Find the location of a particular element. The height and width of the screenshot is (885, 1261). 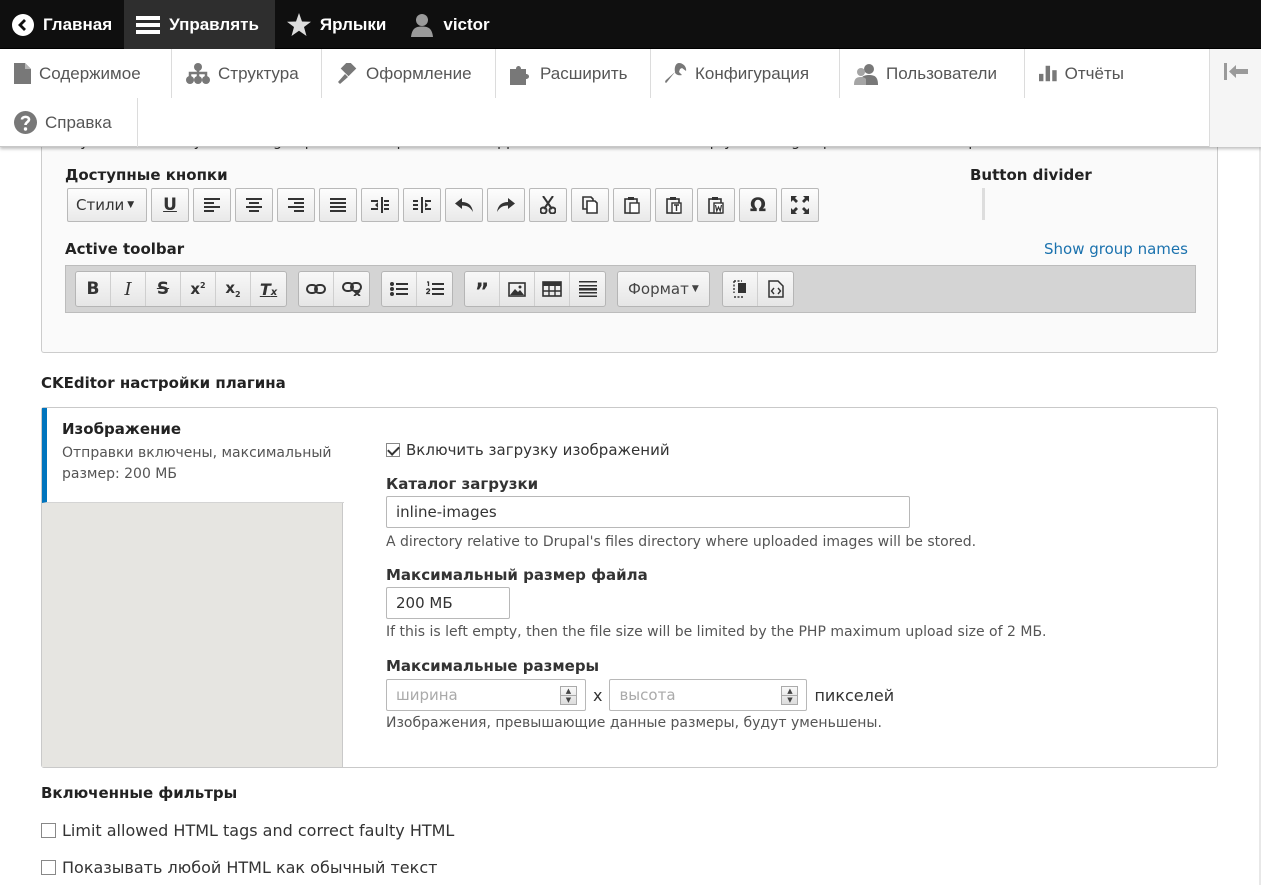

paste-word-button is located at coordinates (716, 205).